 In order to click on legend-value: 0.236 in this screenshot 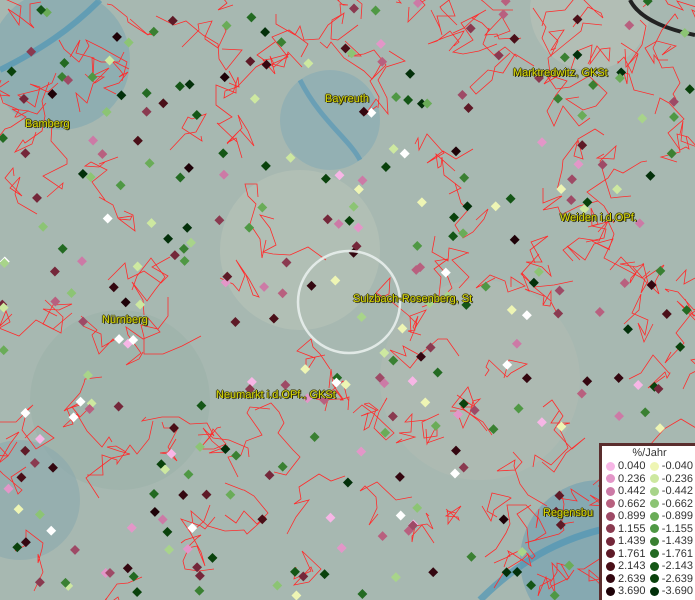, I will do `click(632, 478)`.